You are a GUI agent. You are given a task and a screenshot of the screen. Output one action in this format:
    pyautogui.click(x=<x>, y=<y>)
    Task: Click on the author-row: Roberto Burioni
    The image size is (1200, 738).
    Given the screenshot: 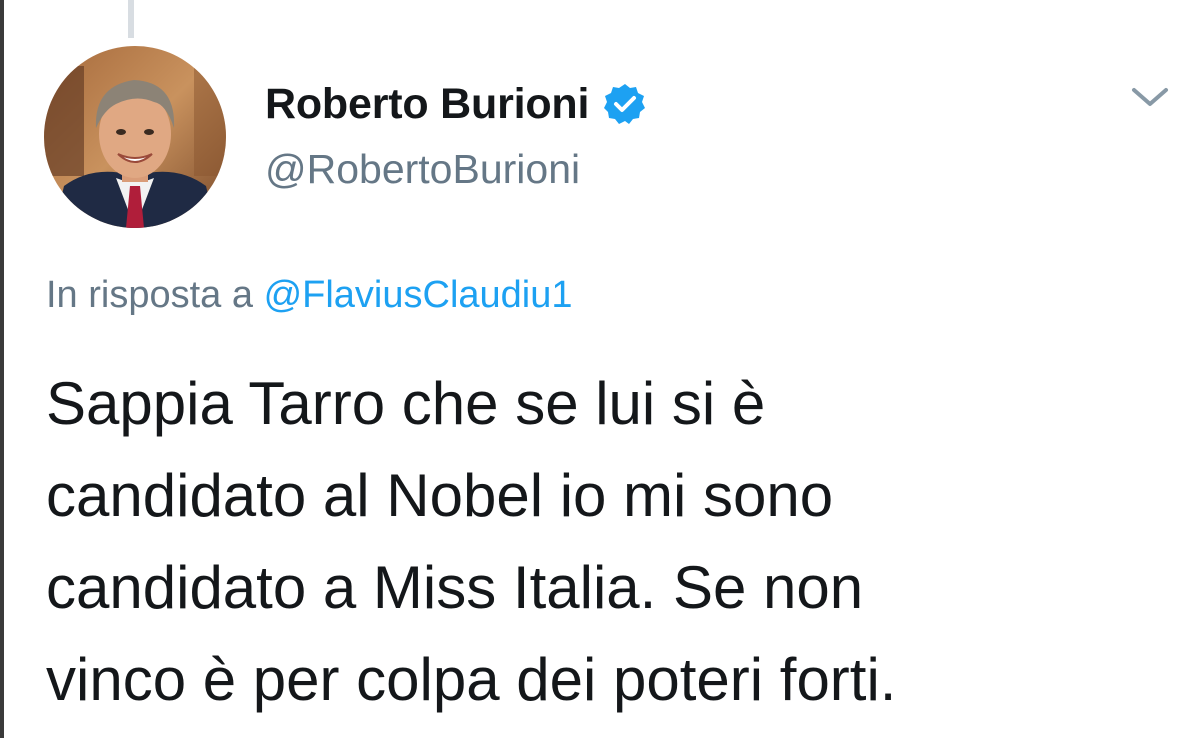 What is the action you would take?
    pyautogui.click(x=456, y=104)
    